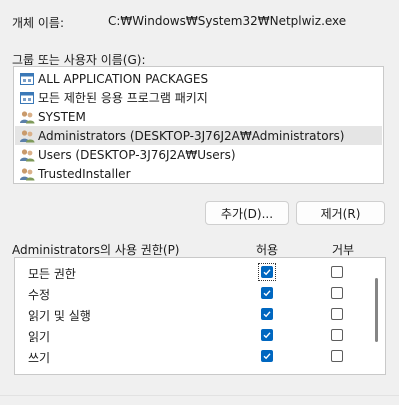 The height and width of the screenshot is (405, 399). I want to click on permissions-title: Administrators의 사용 권한(P), so click(96, 250).